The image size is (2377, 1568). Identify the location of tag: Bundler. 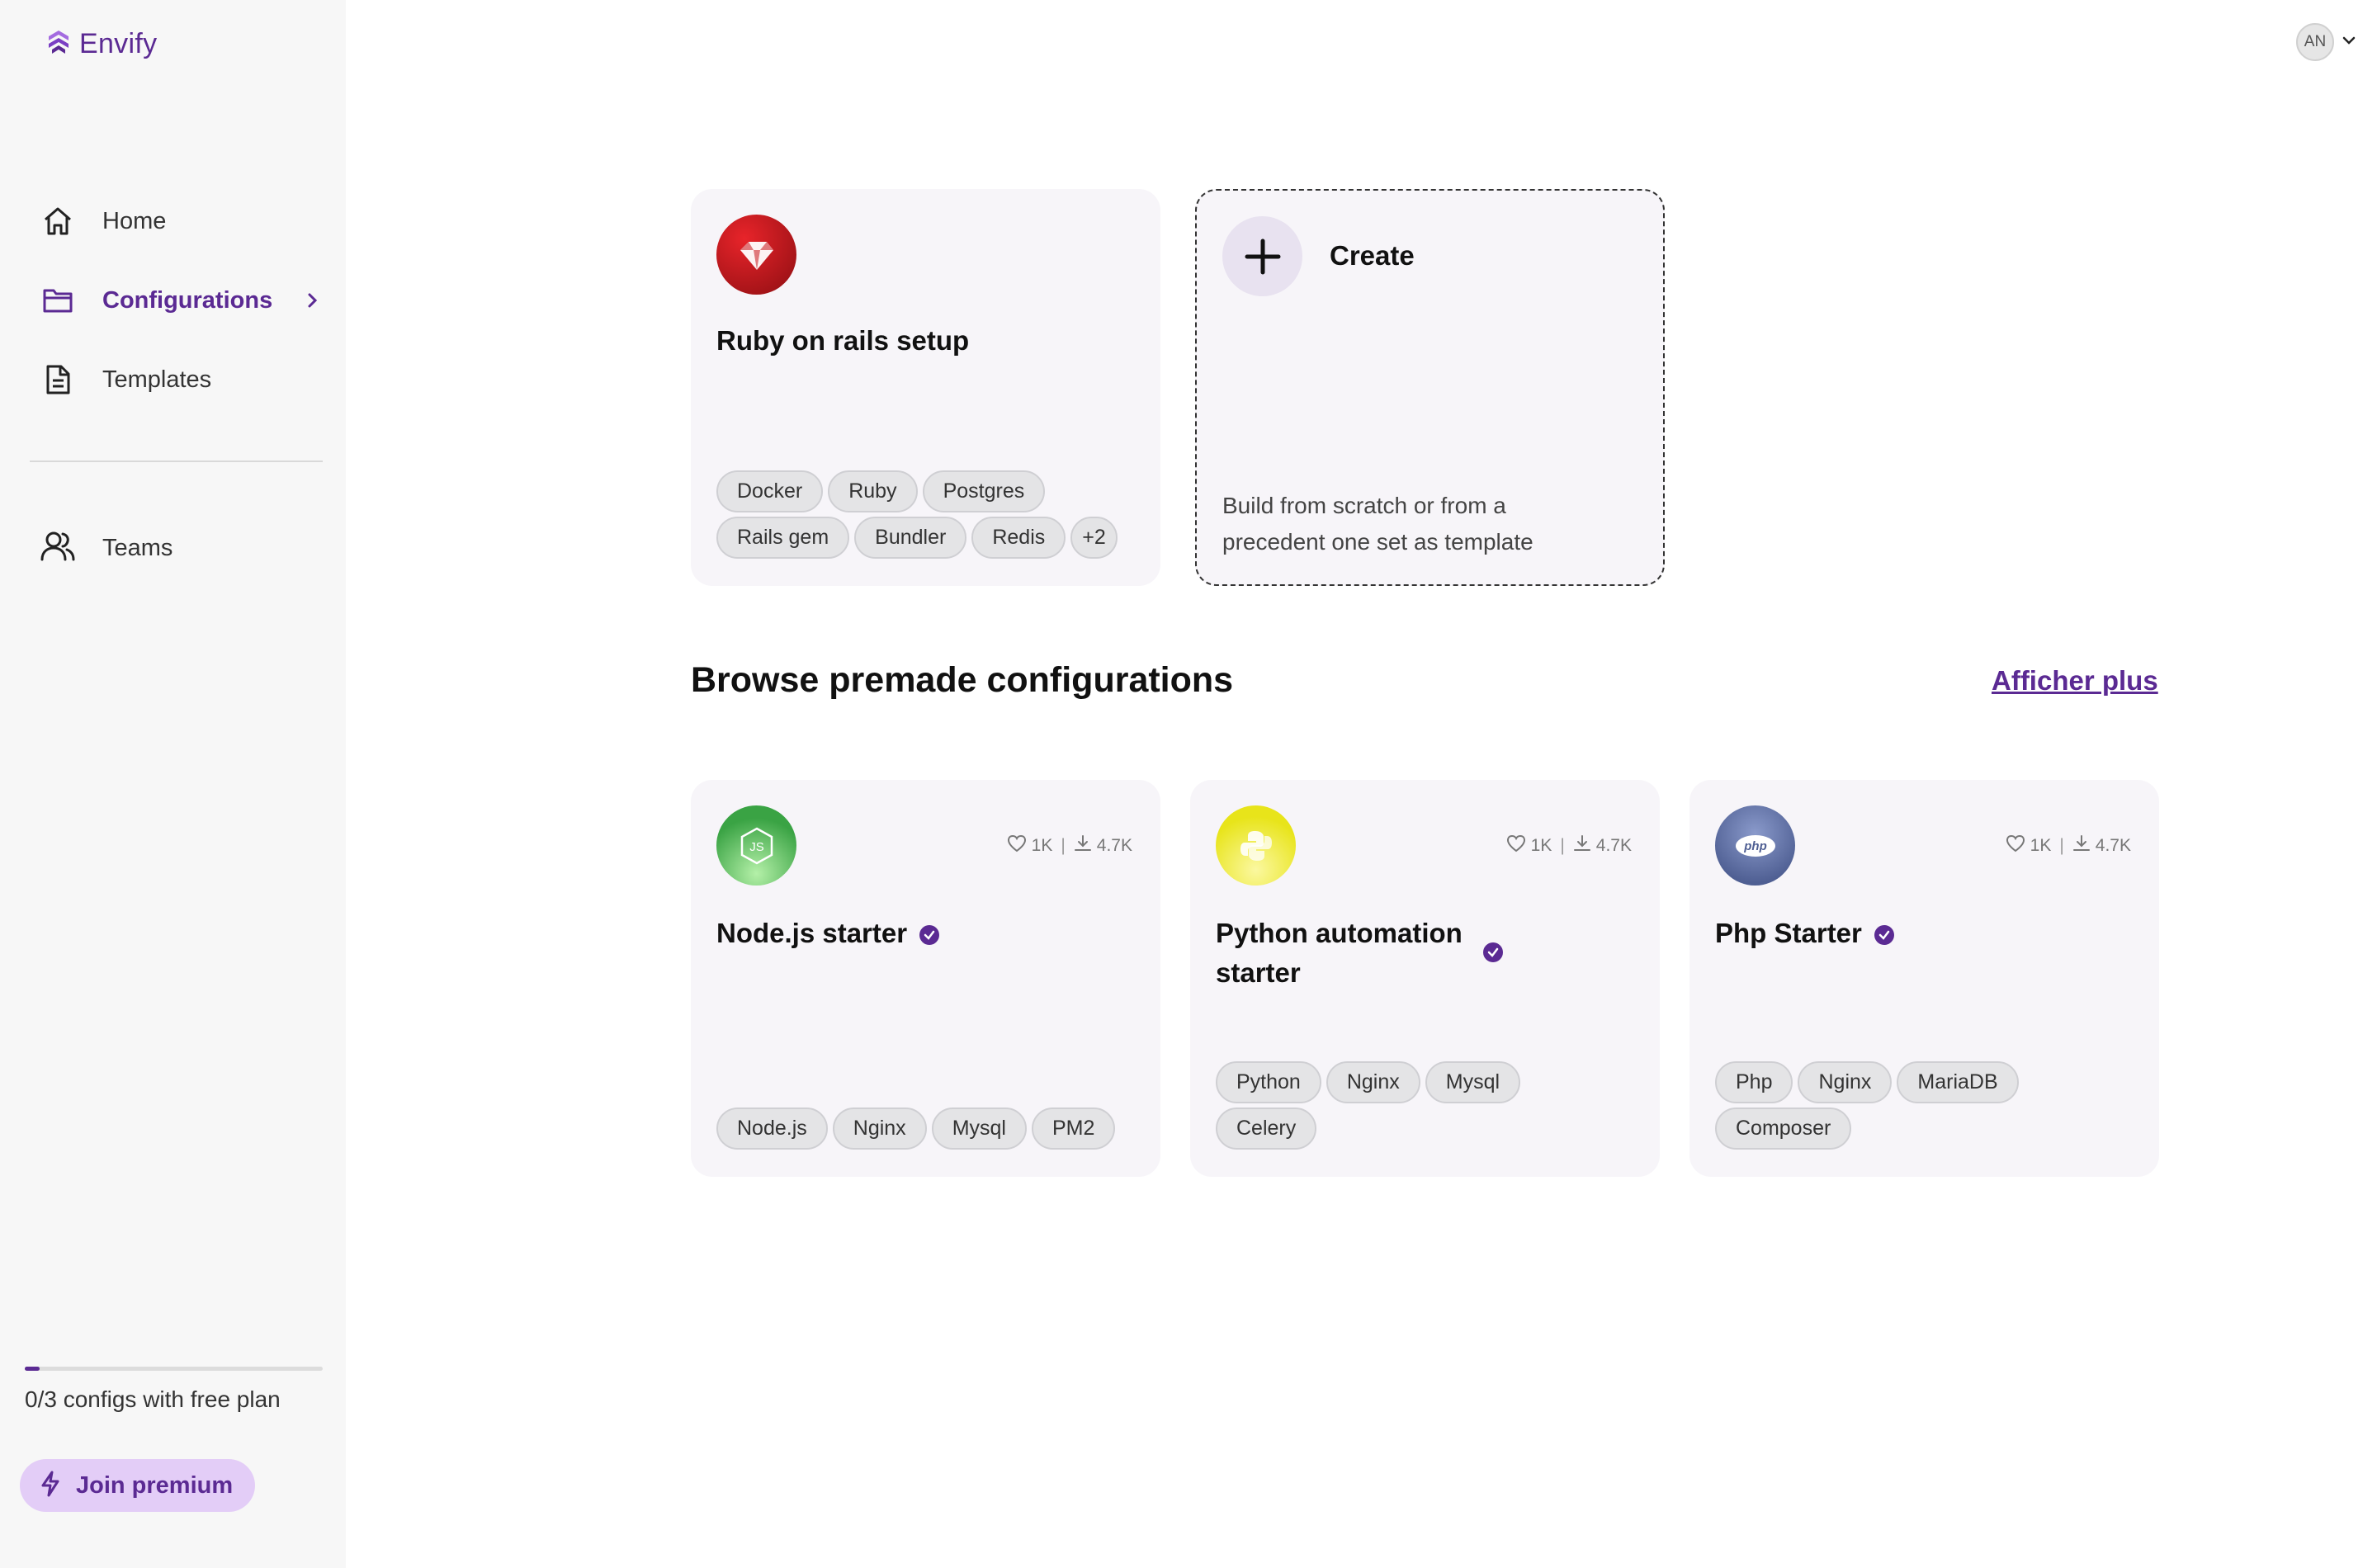
(910, 538).